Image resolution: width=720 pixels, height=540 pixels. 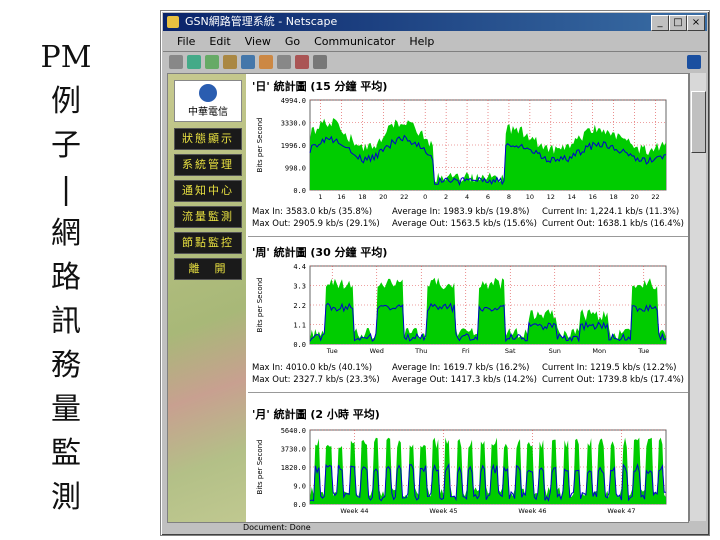 What do you see at coordinates (464, 224) in the screenshot?
I see `stat-avg_out: Average Out: 1563.5 kb/s (15.6%)` at bounding box center [464, 224].